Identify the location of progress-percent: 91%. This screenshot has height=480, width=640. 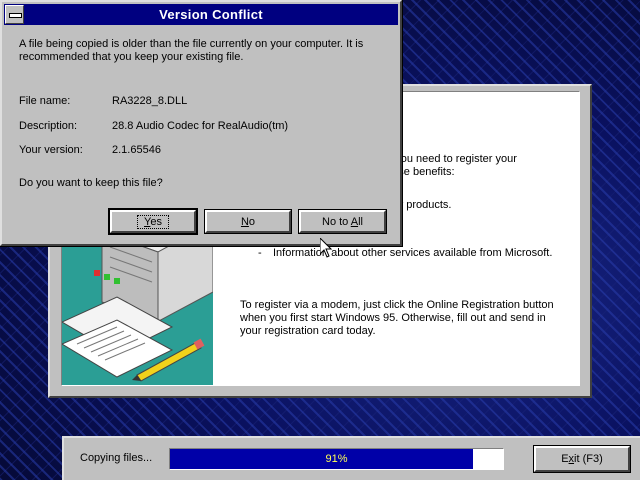
(336, 459).